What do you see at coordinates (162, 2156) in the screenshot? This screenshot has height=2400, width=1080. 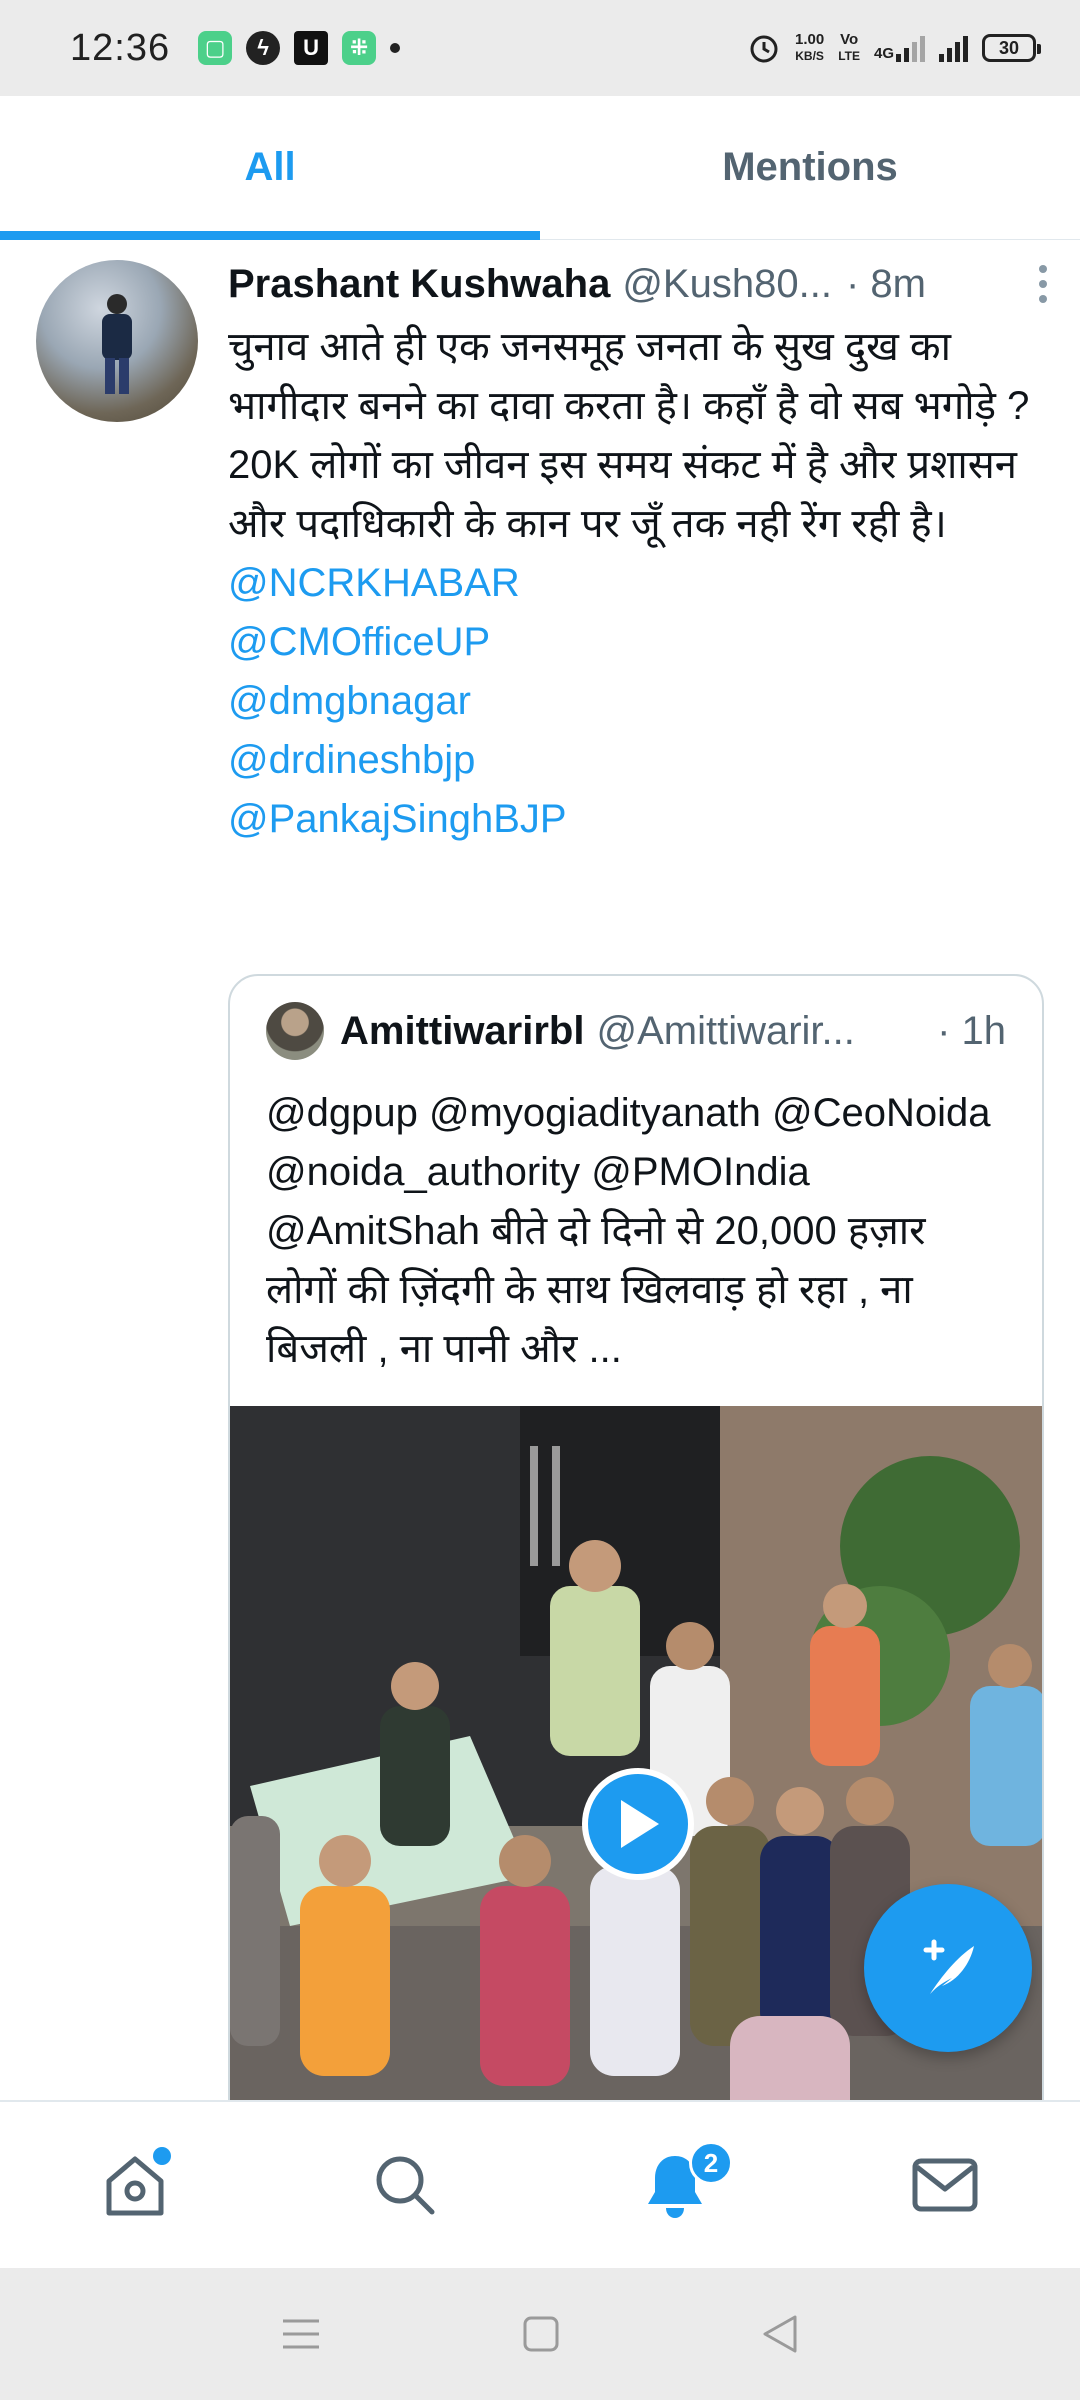 I see `home-new-dot` at bounding box center [162, 2156].